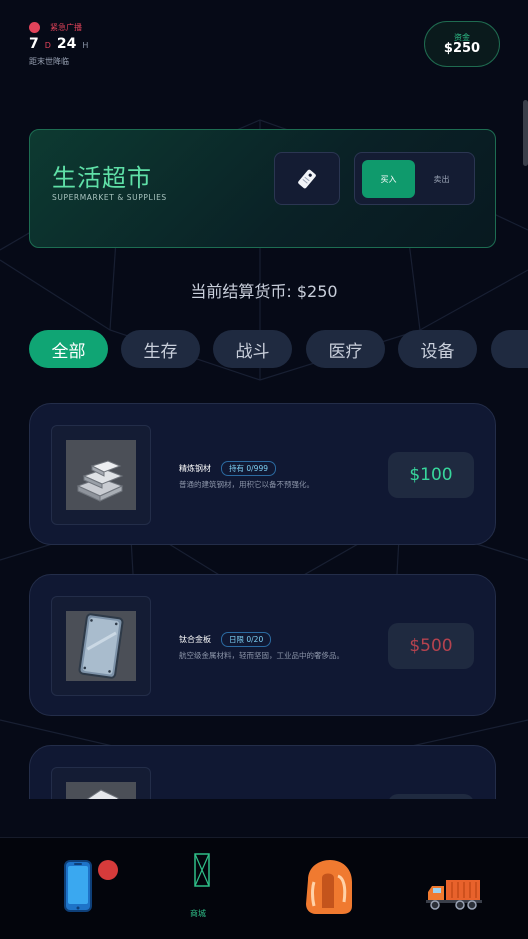 The height and width of the screenshot is (939, 528). I want to click on product-card: 精炼钢材 持有 0/999 普通的建筑钢材，用积它以备不预强化。 $100, so click(262, 474).